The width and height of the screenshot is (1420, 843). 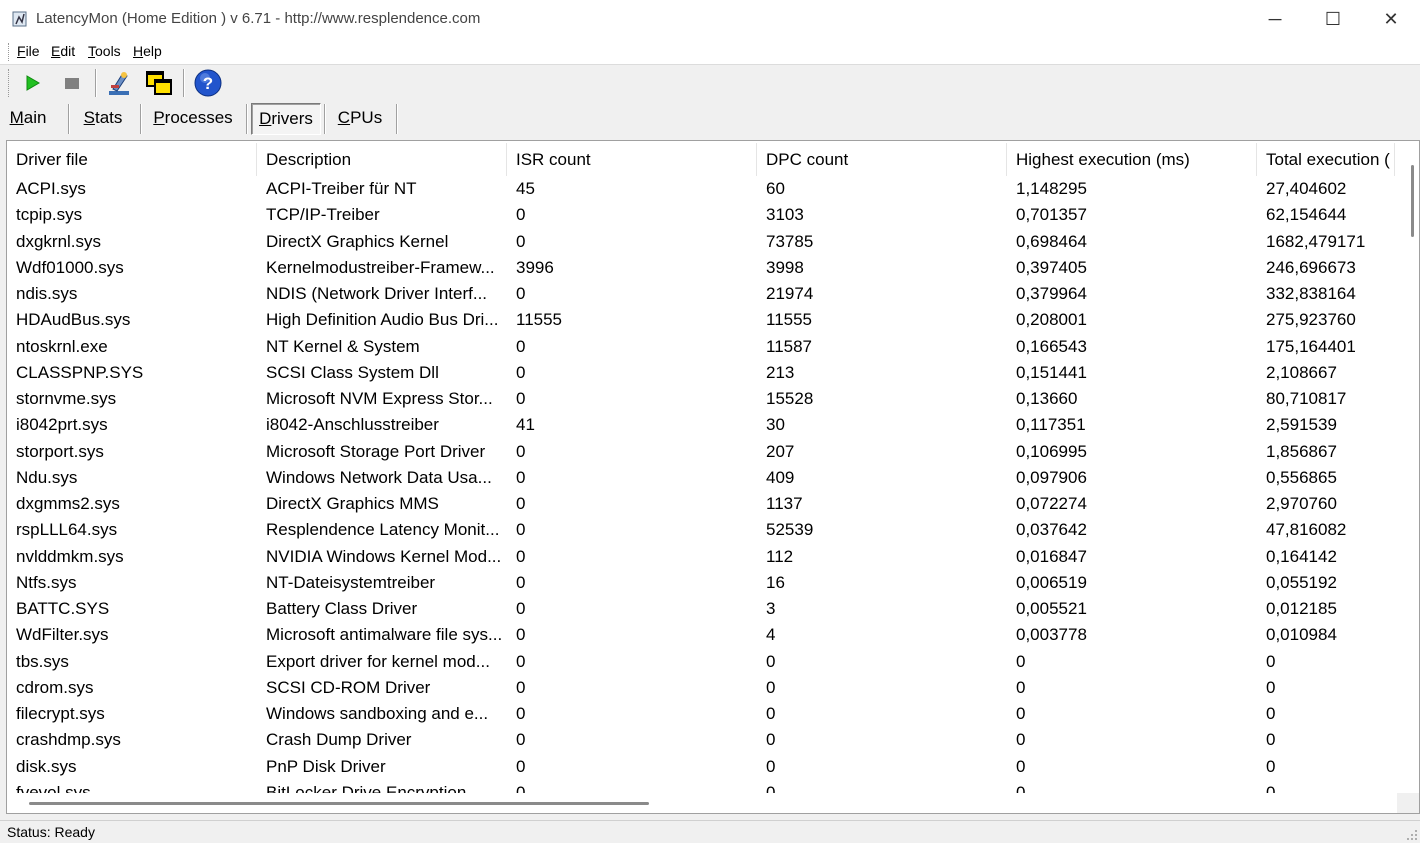 I want to click on tab-separator, so click(x=141, y=119).